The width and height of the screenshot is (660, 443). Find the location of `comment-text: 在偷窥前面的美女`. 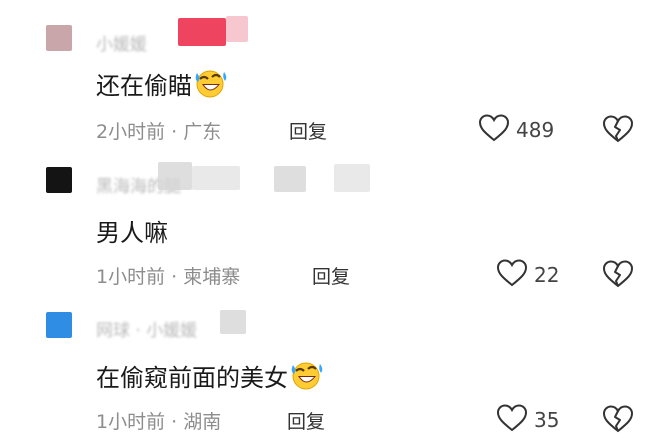

comment-text: 在偷窥前面的美女 is located at coordinates (210, 377).